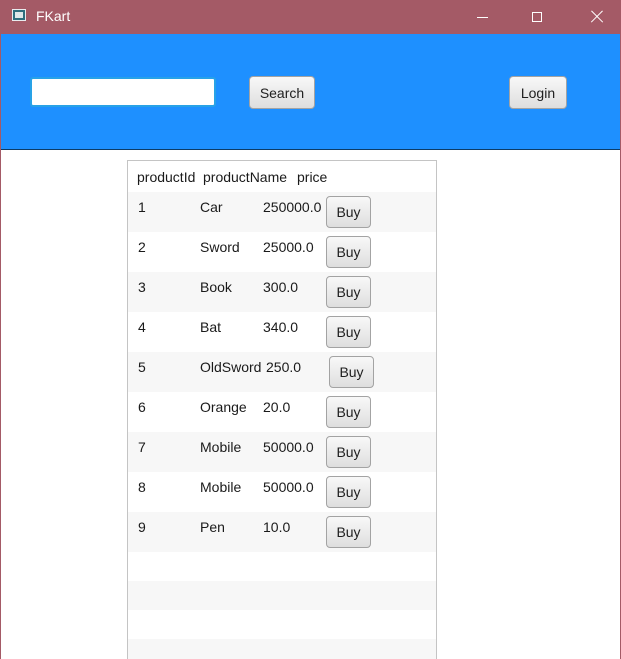 Image resolution: width=621 pixels, height=659 pixels. What do you see at coordinates (292, 207) in the screenshot?
I see `cell-price: 250000.0` at bounding box center [292, 207].